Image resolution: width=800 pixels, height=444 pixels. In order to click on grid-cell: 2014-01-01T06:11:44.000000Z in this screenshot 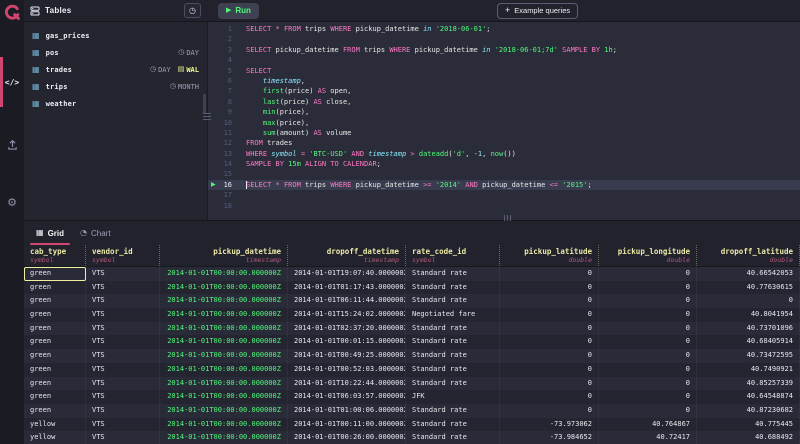, I will do `click(347, 301)`.